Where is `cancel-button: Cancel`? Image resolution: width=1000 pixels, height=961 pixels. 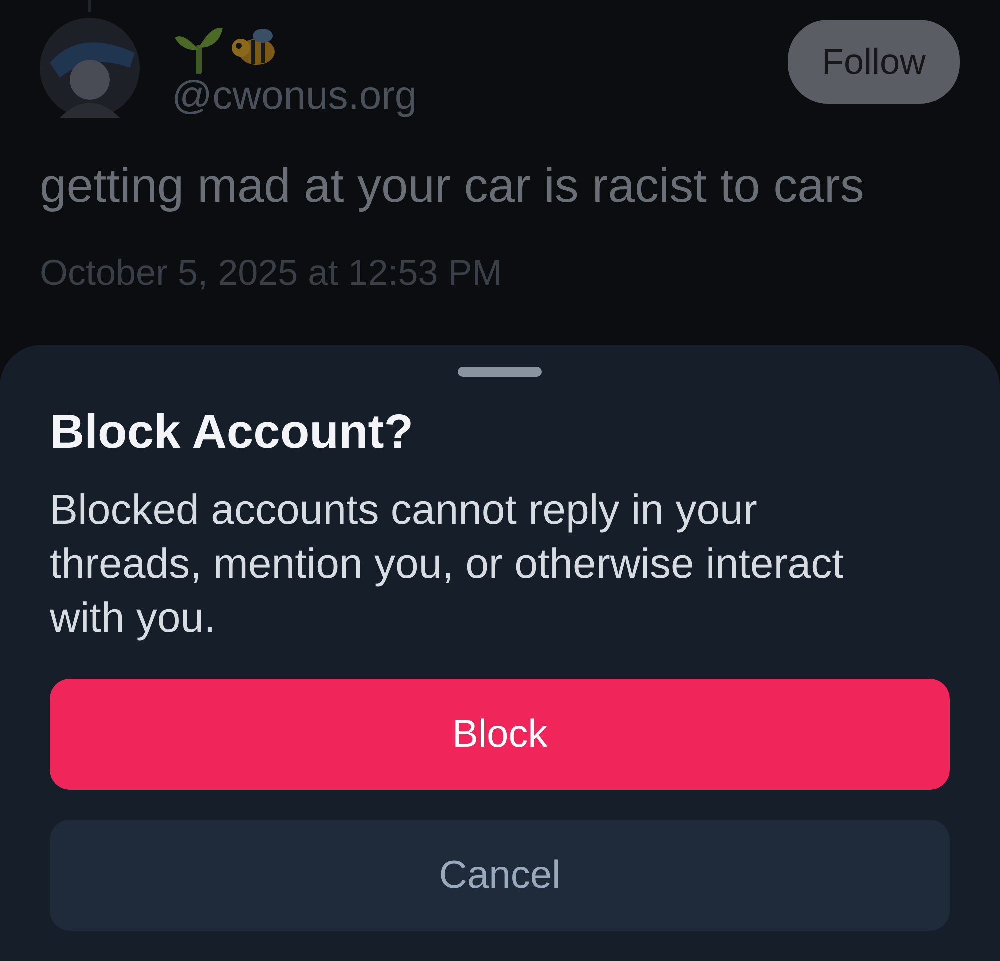
cancel-button: Cancel is located at coordinates (500, 875).